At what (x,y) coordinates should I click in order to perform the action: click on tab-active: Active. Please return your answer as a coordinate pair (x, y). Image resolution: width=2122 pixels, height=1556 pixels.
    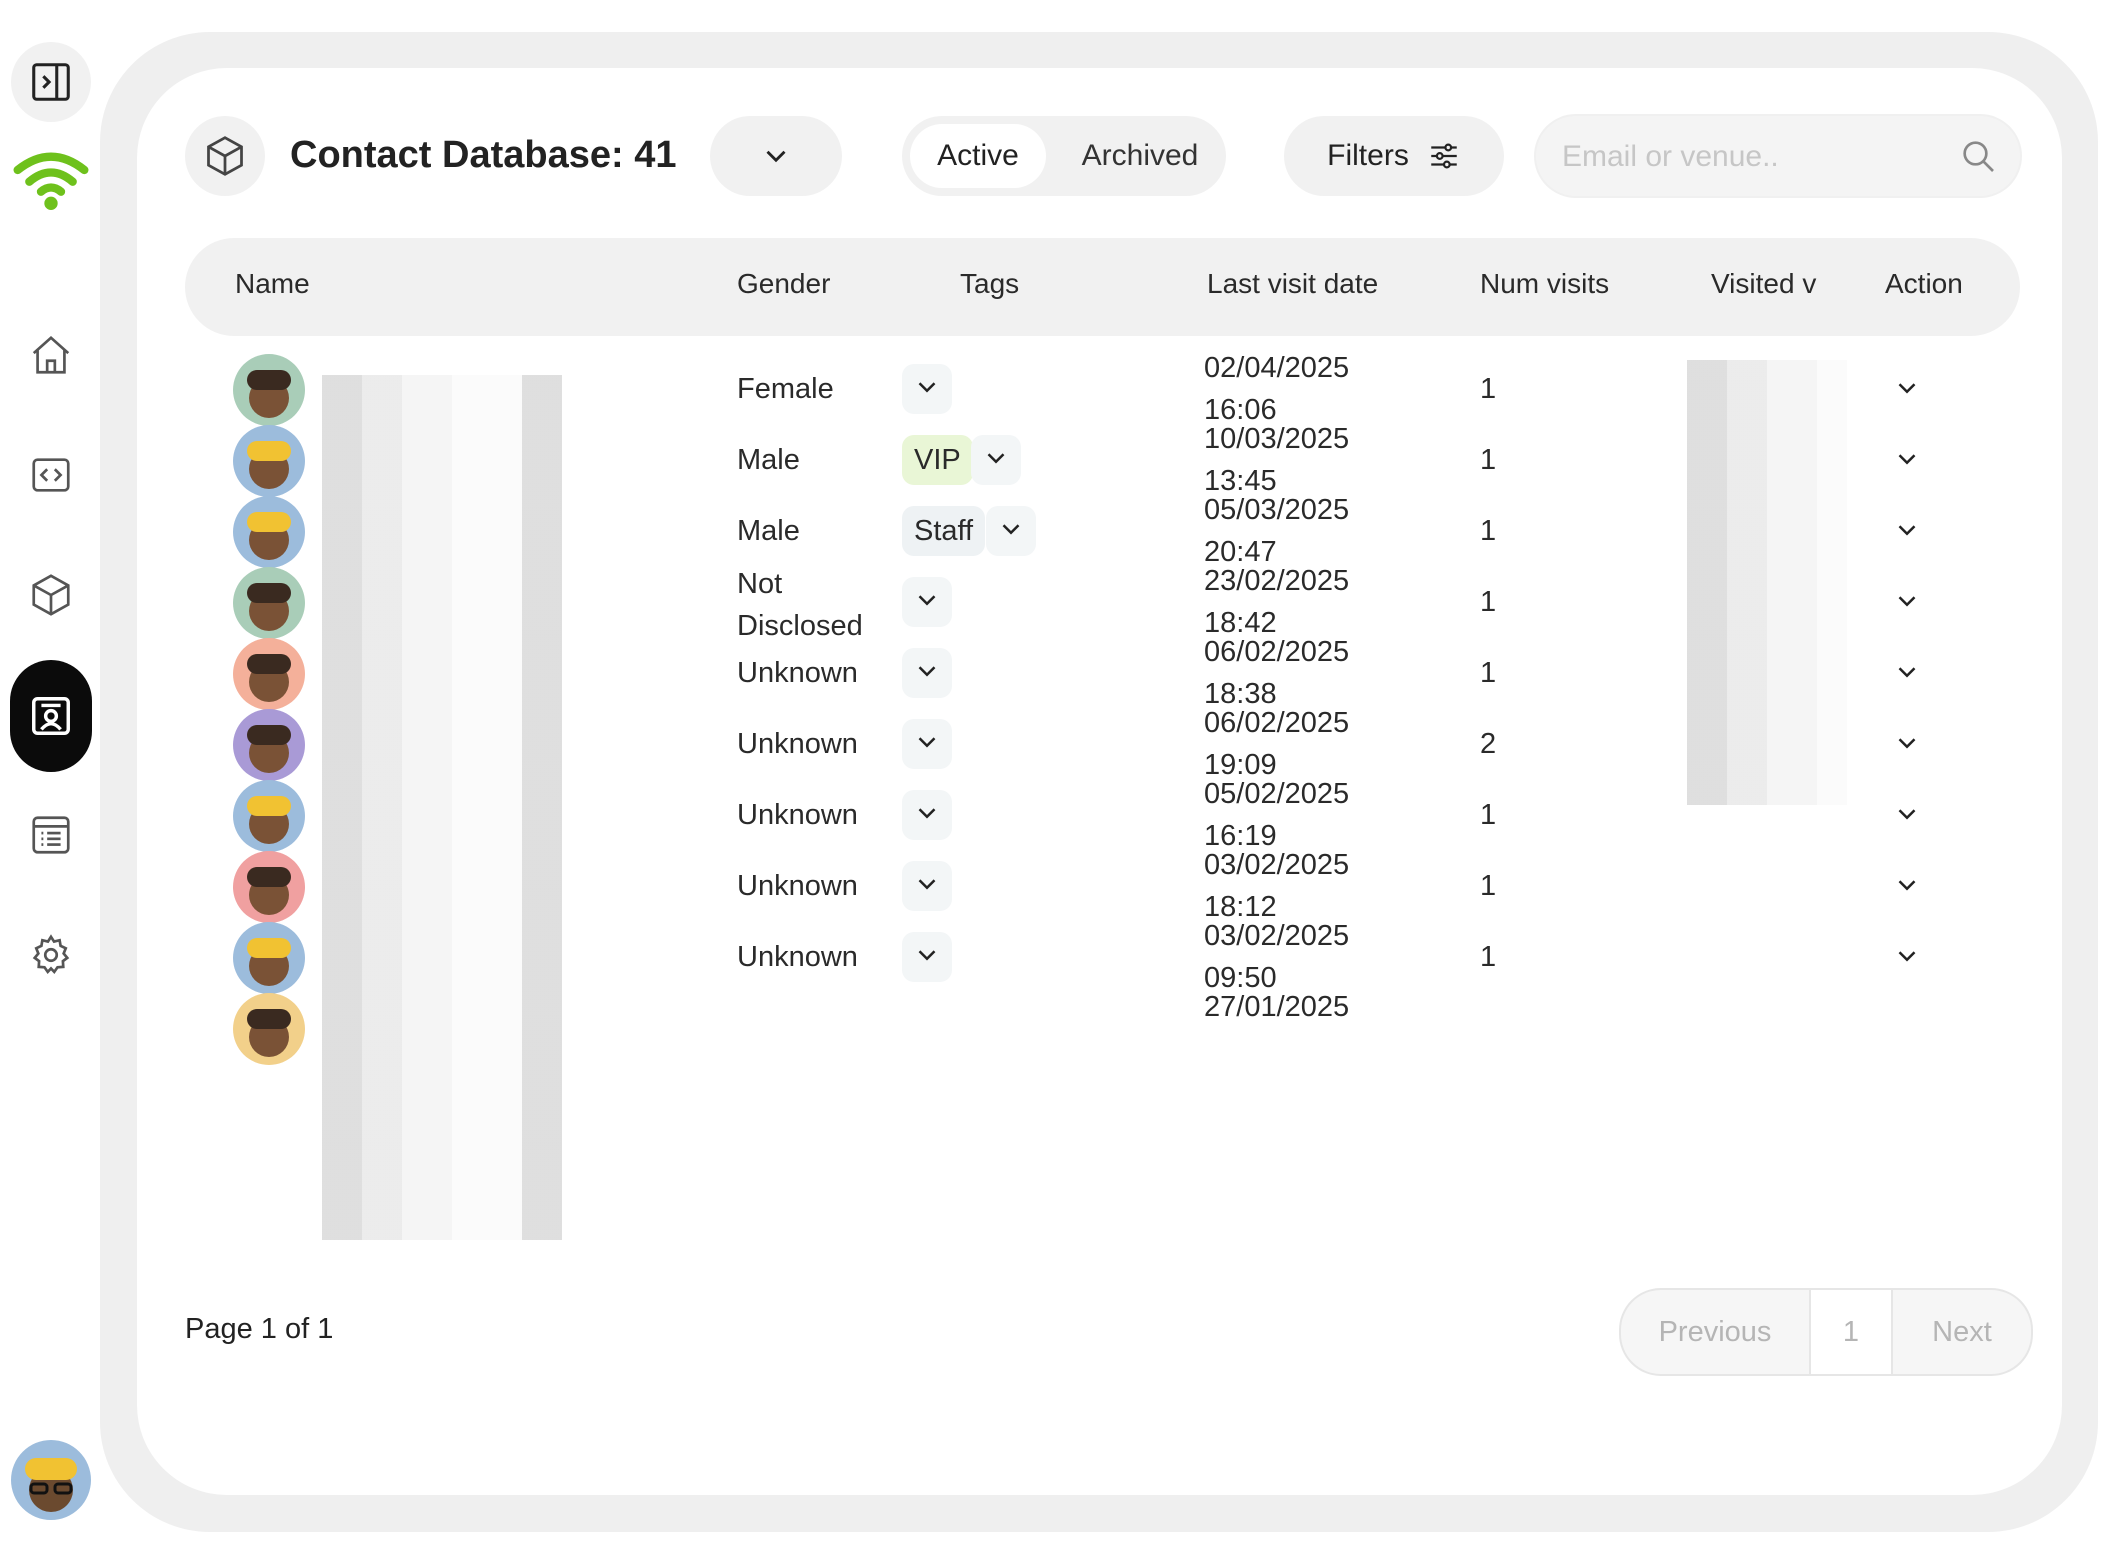
    Looking at the image, I should click on (978, 156).